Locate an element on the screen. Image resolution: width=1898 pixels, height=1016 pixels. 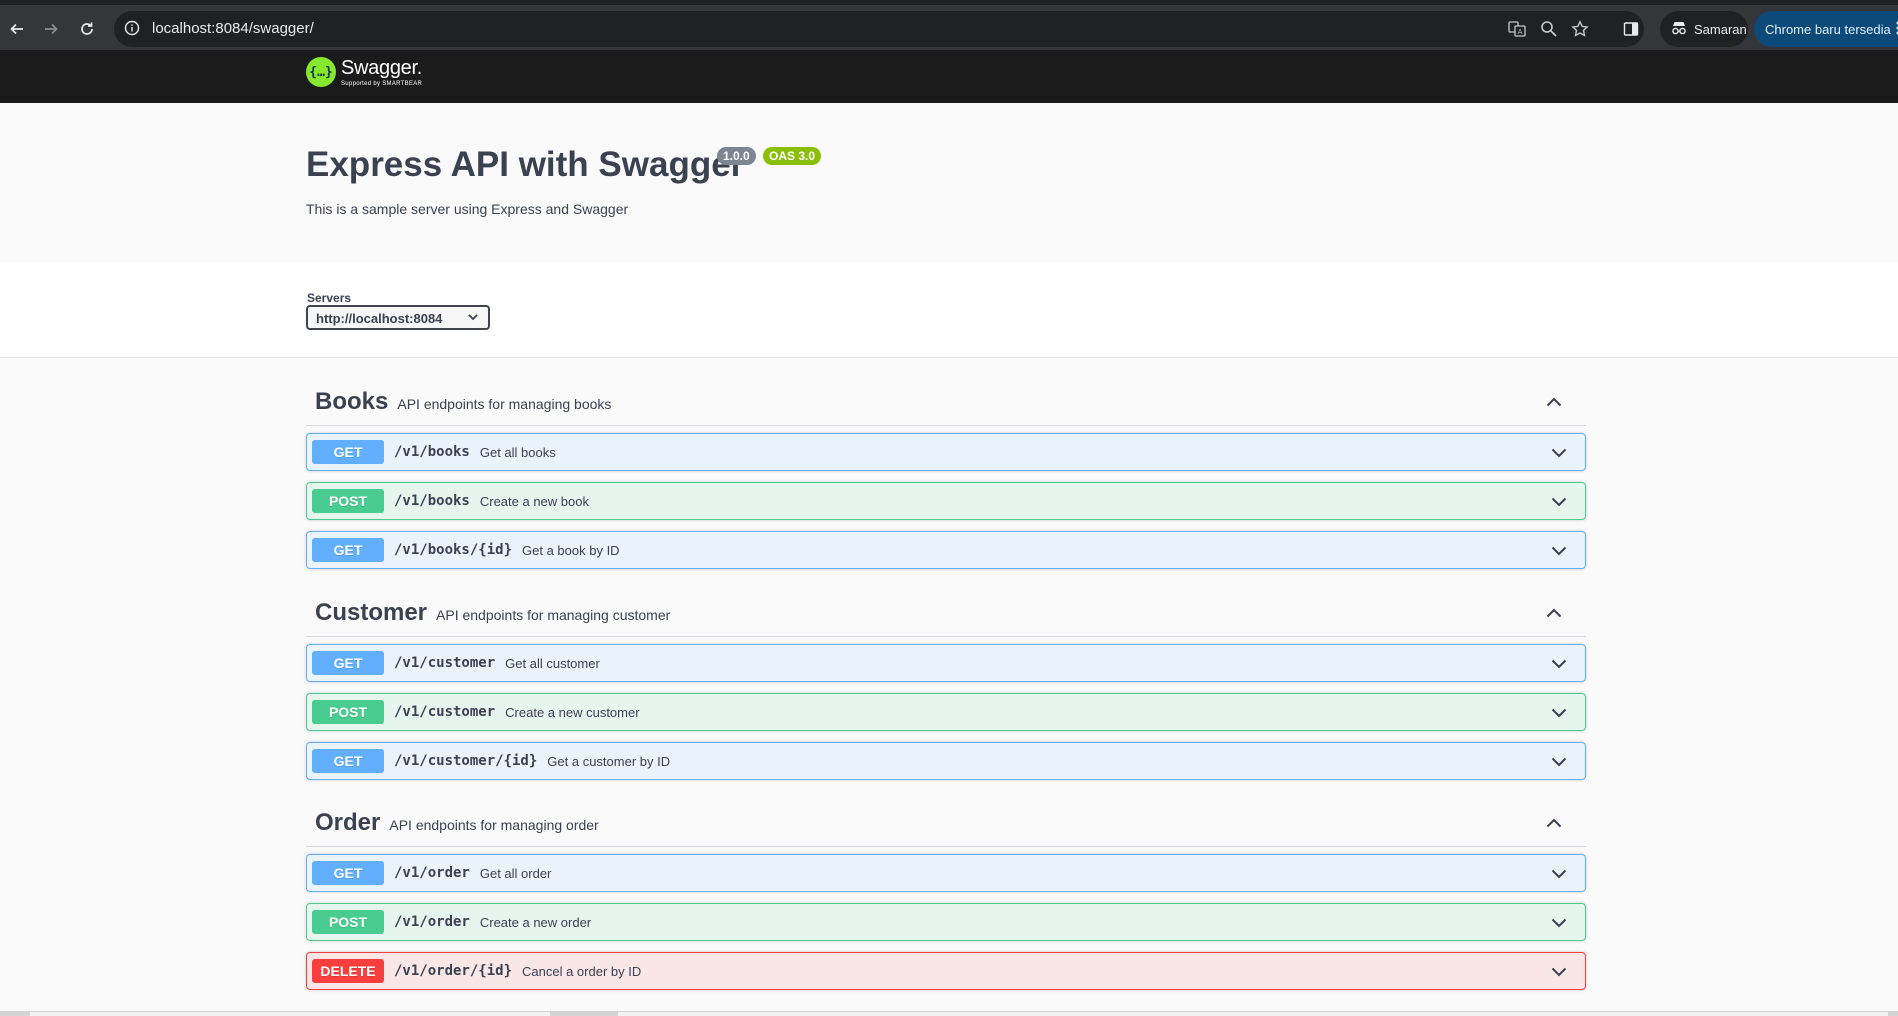
api-title: Express API with Swagger is located at coordinates (525, 164).